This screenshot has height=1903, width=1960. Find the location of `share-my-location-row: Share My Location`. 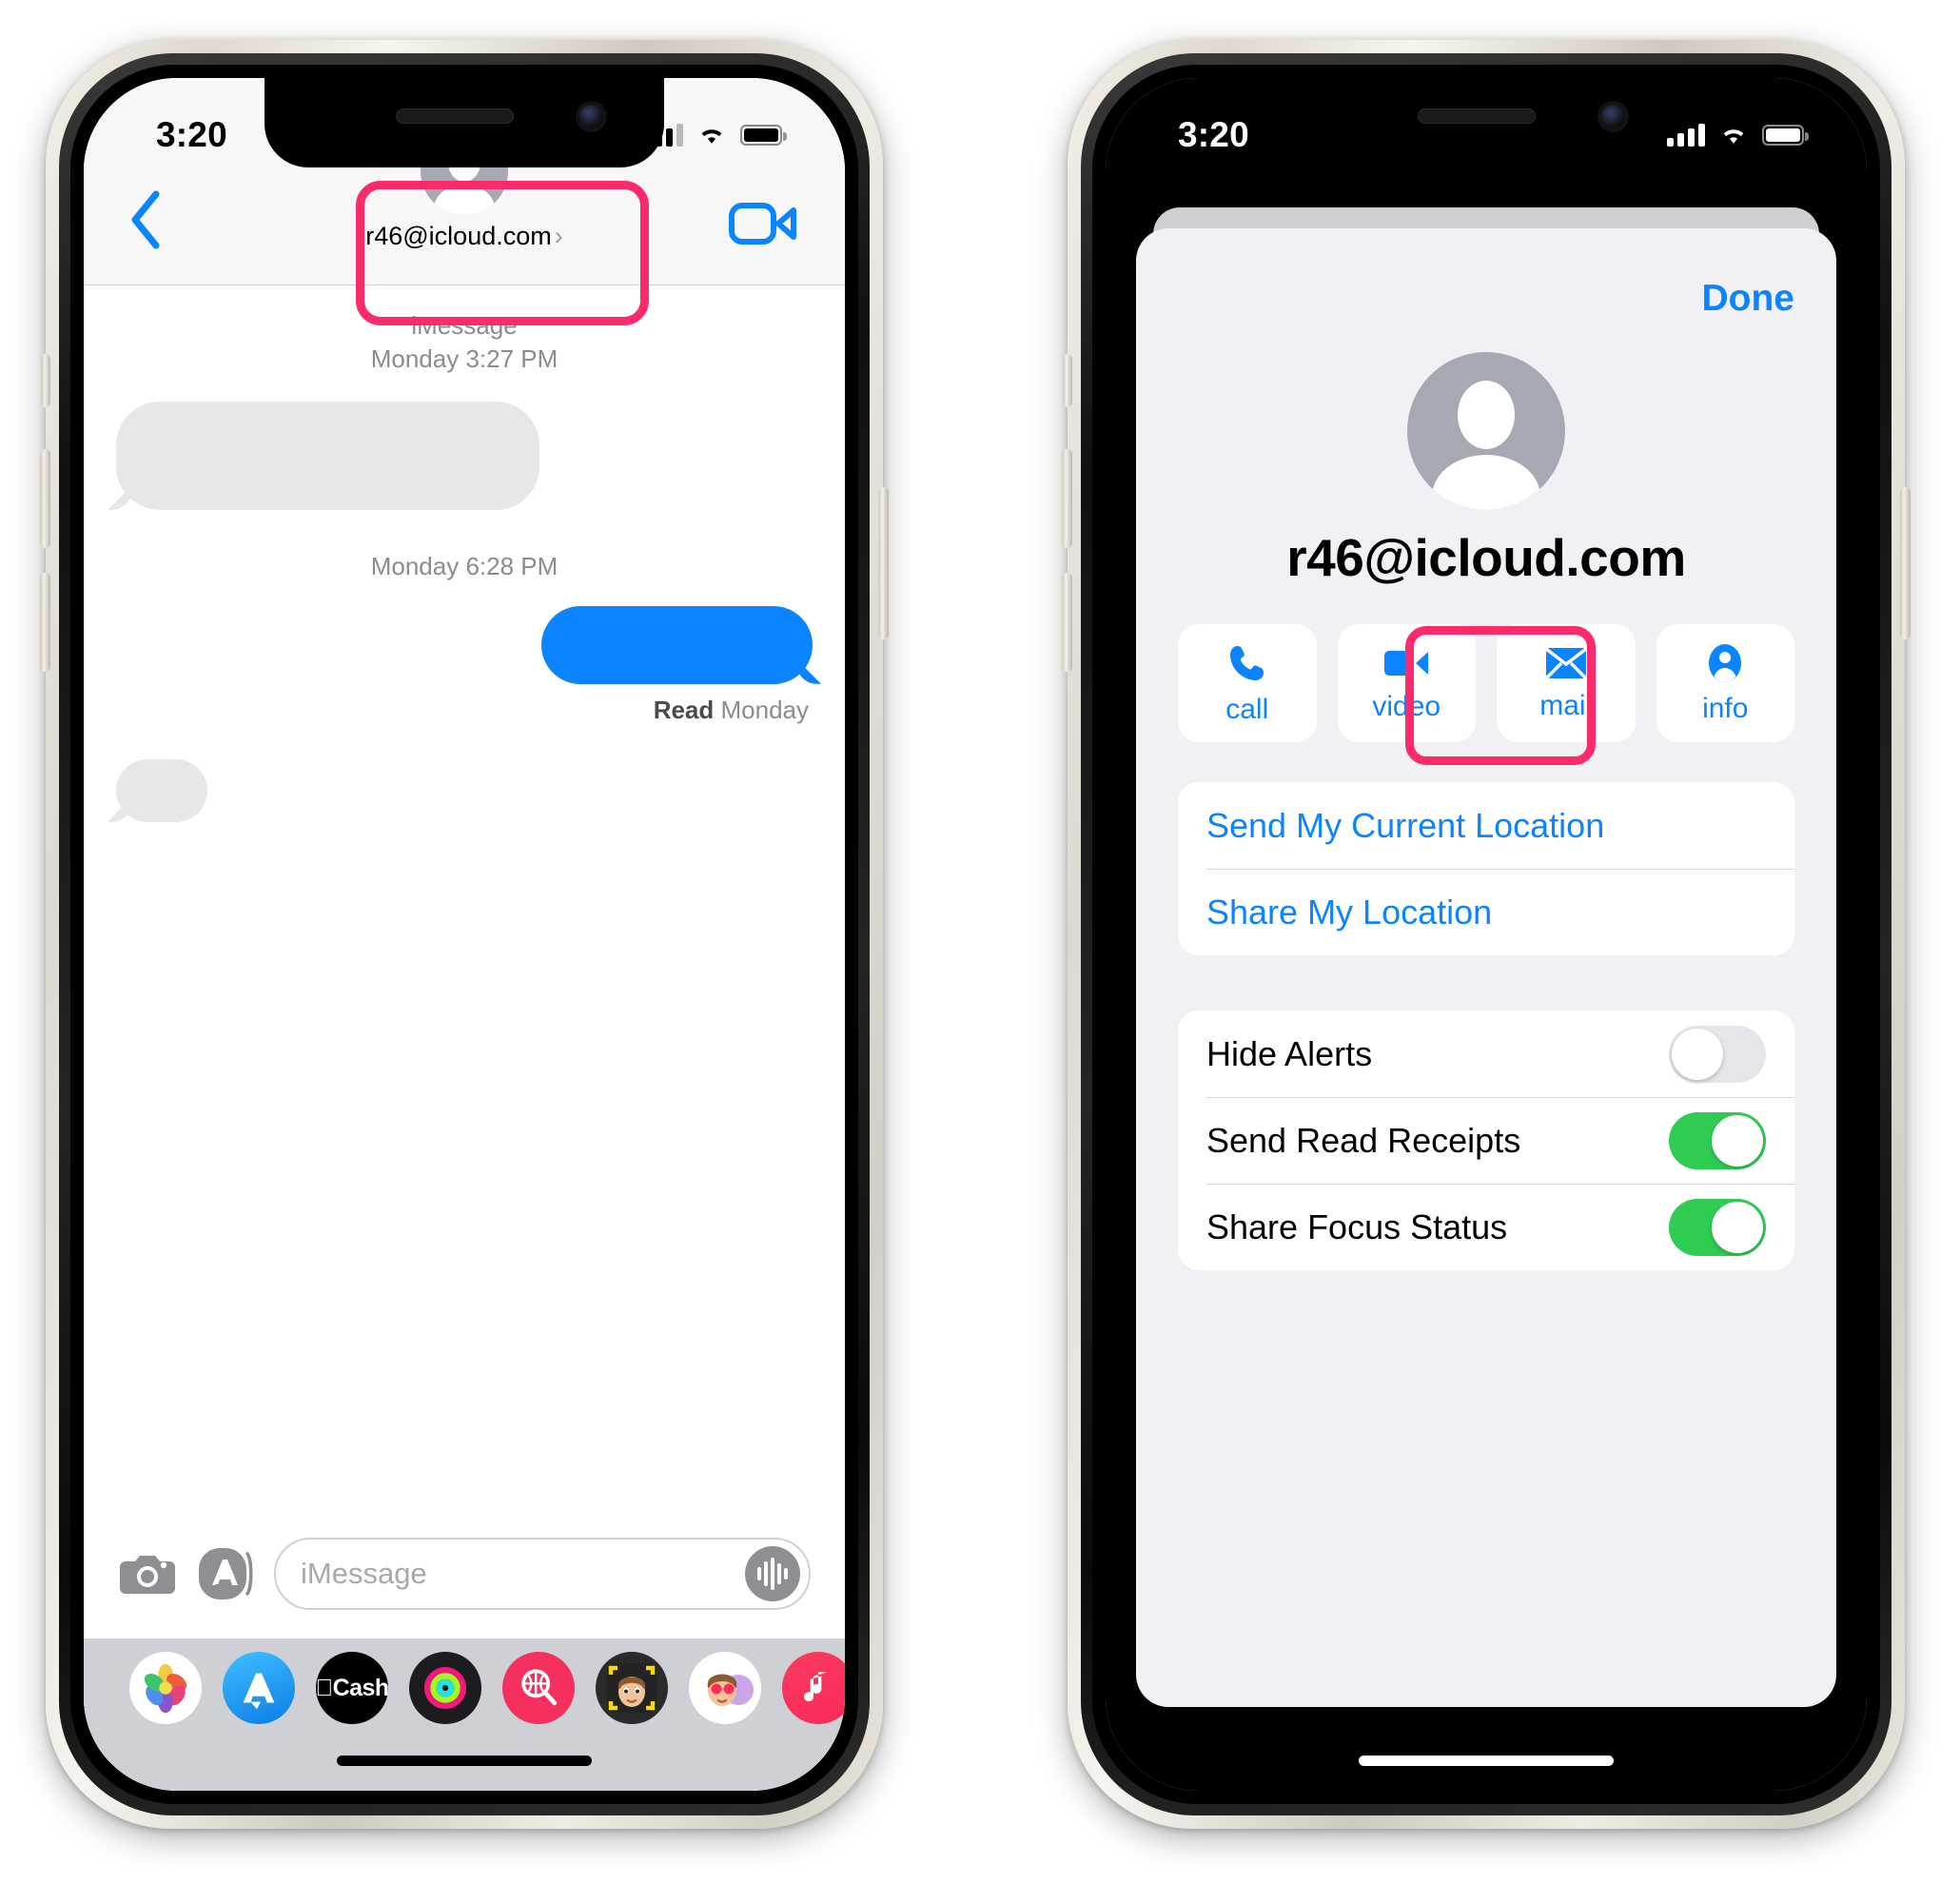

share-my-location-row: Share My Location is located at coordinates (1486, 912).